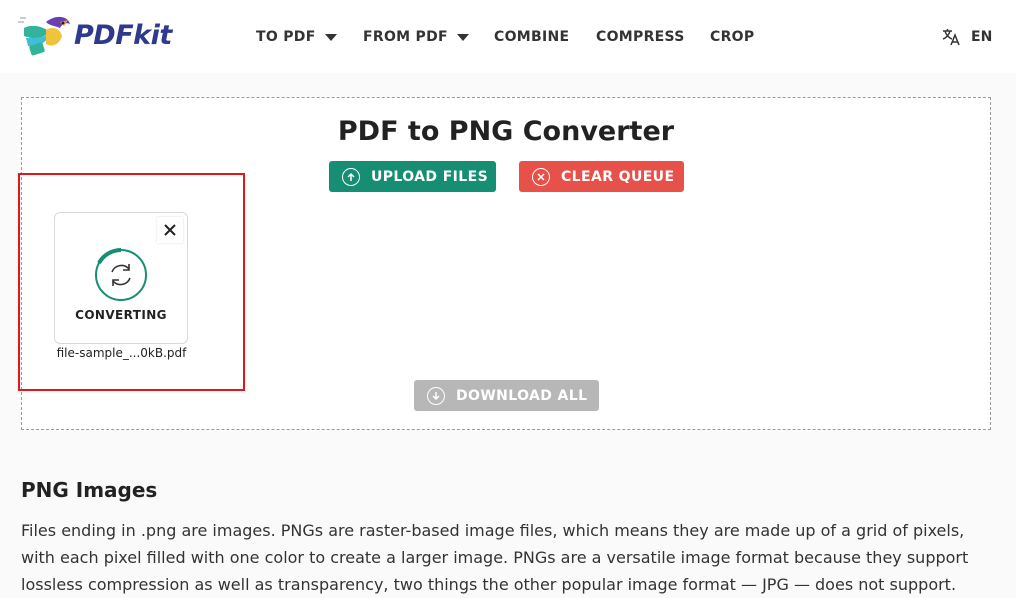  I want to click on nav-compress: COMPRESS, so click(640, 37).